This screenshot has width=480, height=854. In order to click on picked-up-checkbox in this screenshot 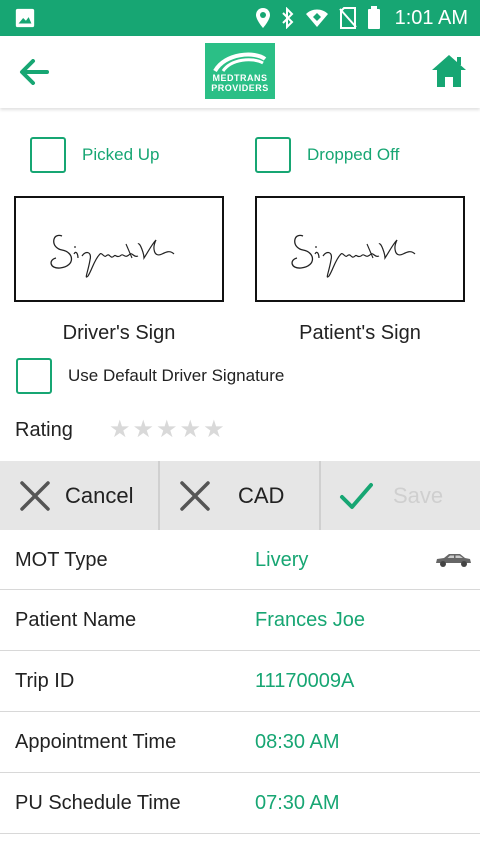, I will do `click(48, 155)`.